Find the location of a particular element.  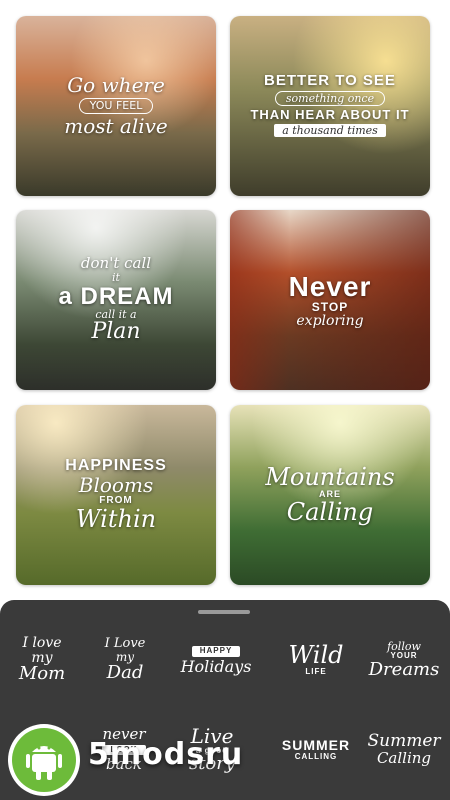

sticker-line: SUMMER is located at coordinates (316, 745).